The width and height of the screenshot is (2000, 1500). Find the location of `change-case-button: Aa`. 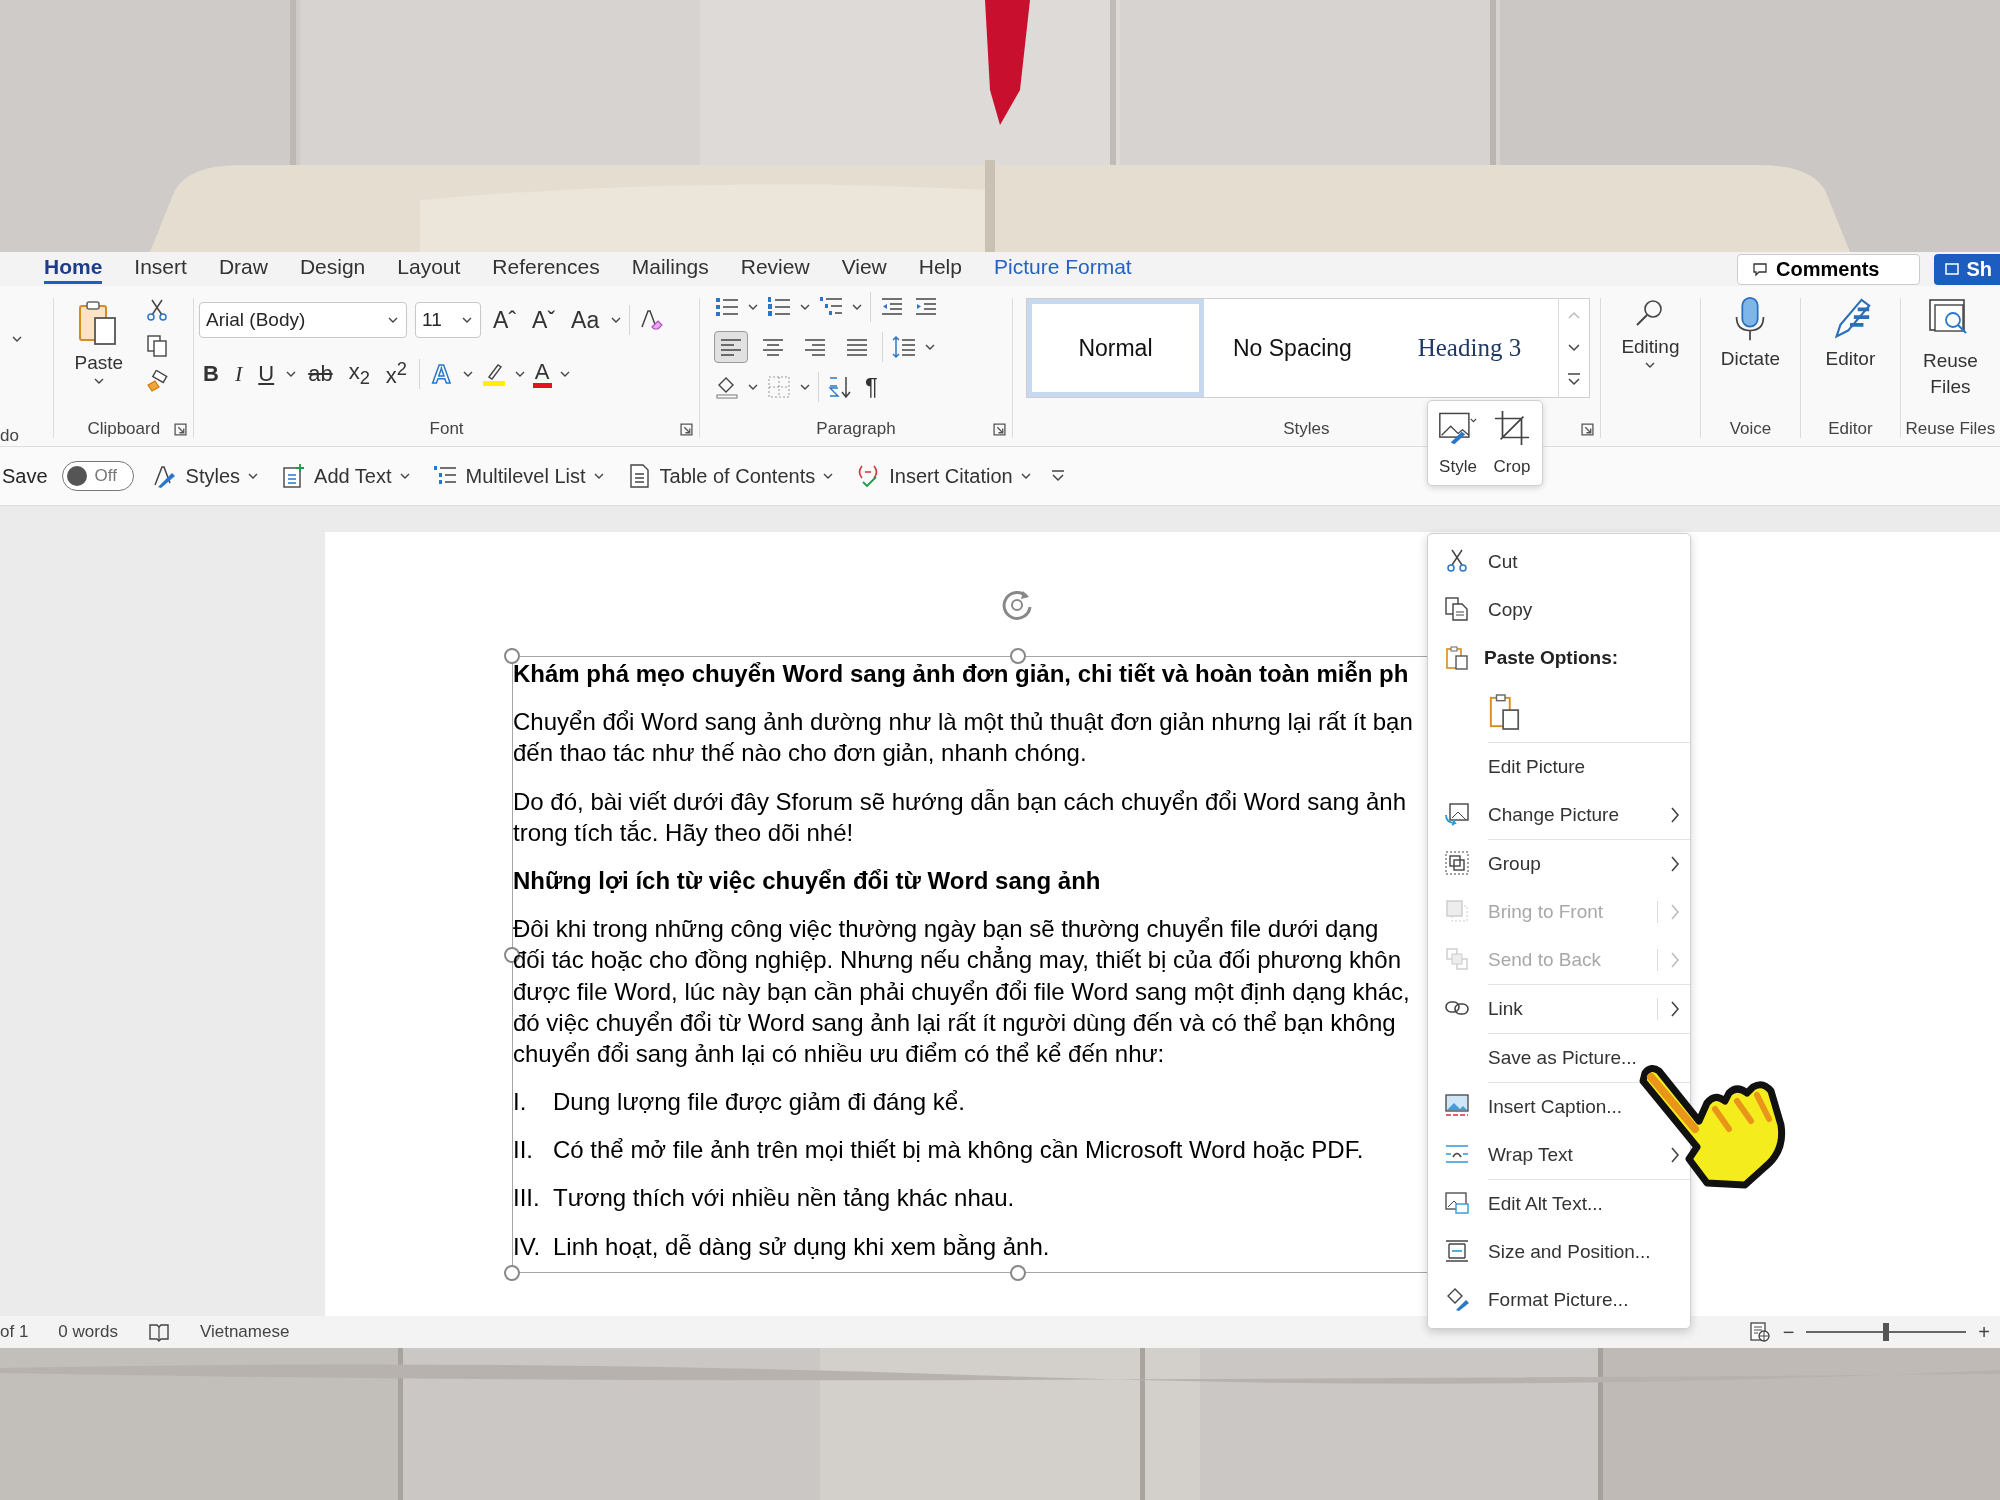

change-case-button: Aa is located at coordinates (585, 320).